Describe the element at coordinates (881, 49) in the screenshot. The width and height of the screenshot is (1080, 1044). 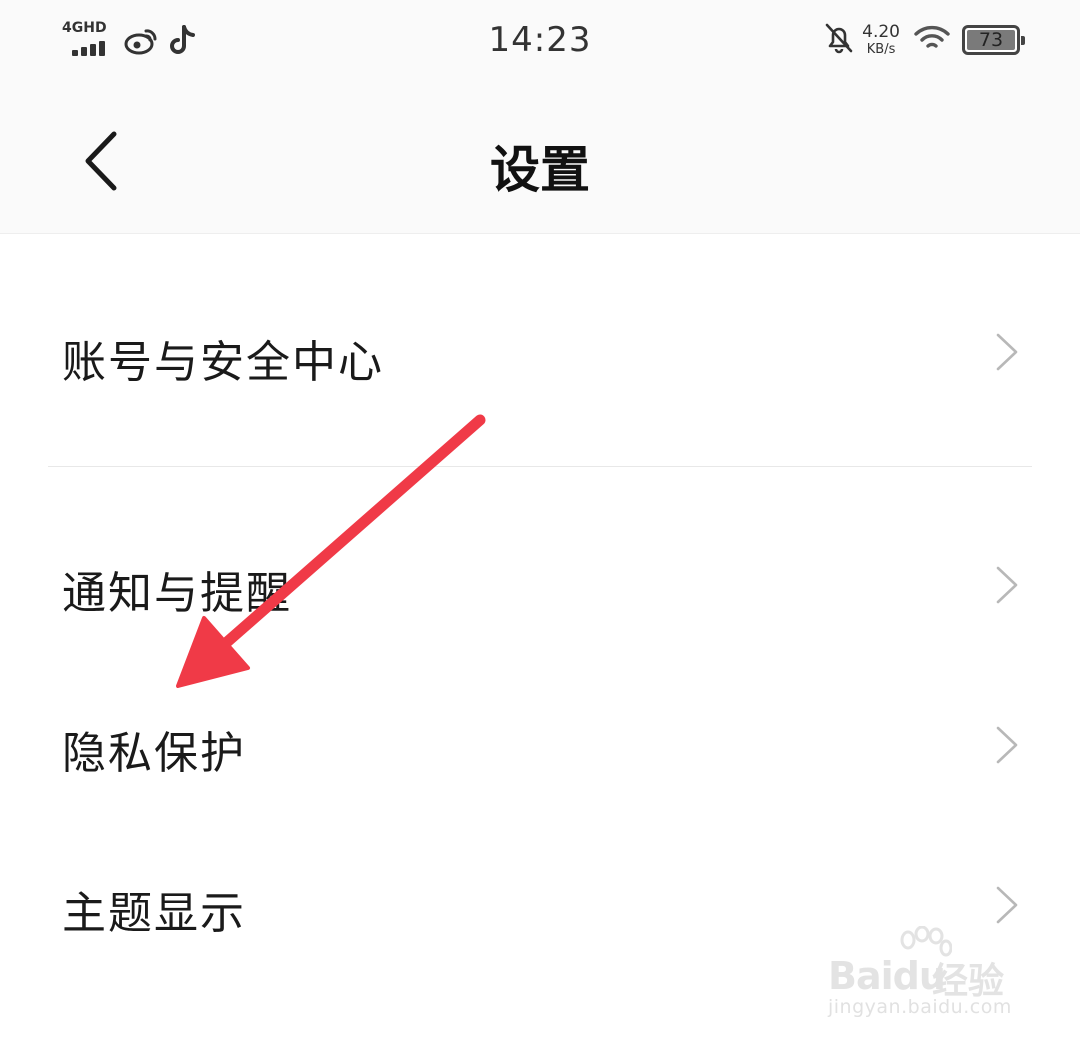
I see `net-speed-unit: KB/s` at that location.